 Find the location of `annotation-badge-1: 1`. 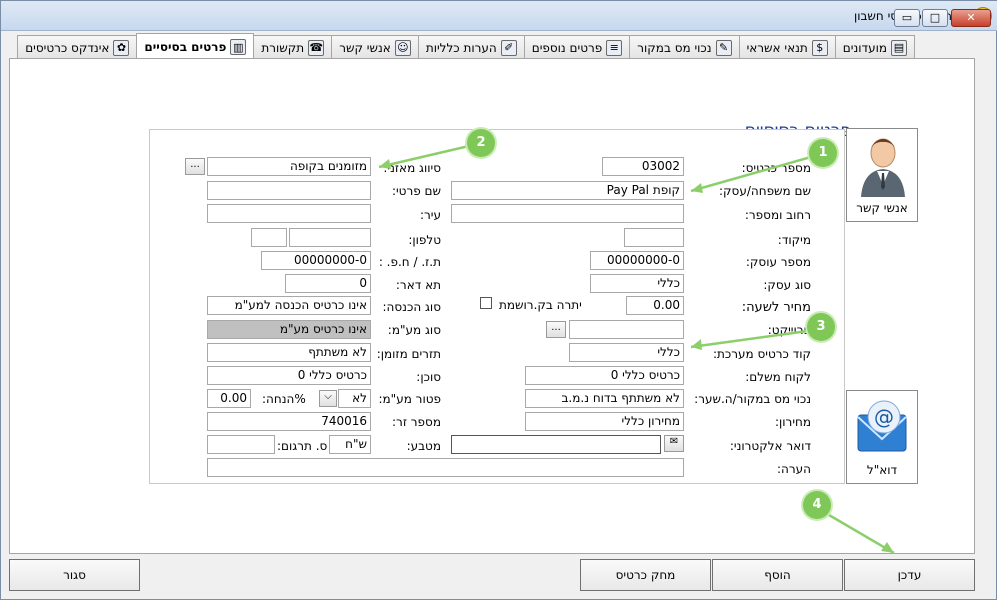

annotation-badge-1: 1 is located at coordinates (823, 153).